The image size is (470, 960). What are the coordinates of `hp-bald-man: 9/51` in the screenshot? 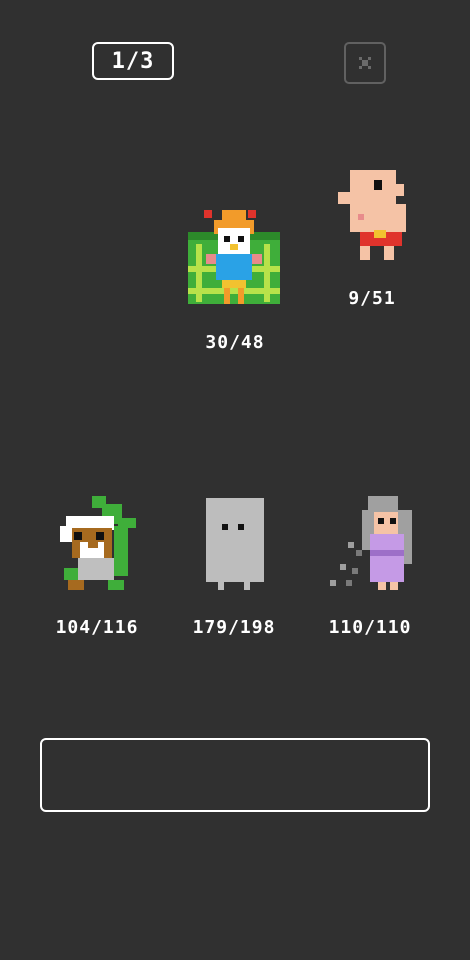 It's located at (372, 298).